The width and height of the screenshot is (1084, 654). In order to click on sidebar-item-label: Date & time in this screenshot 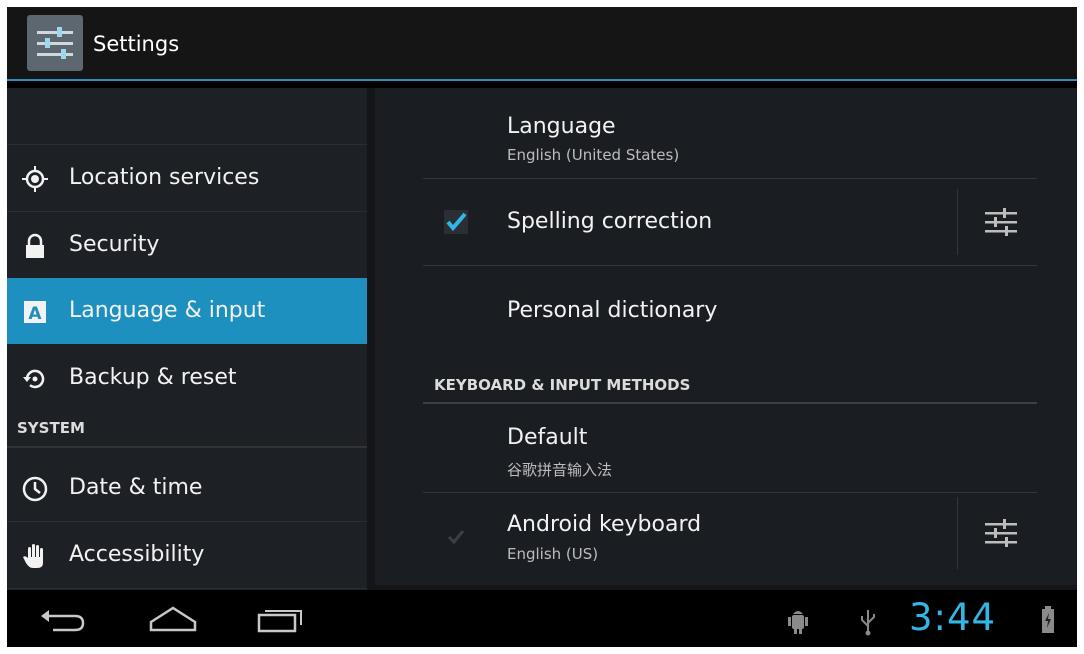, I will do `click(136, 487)`.